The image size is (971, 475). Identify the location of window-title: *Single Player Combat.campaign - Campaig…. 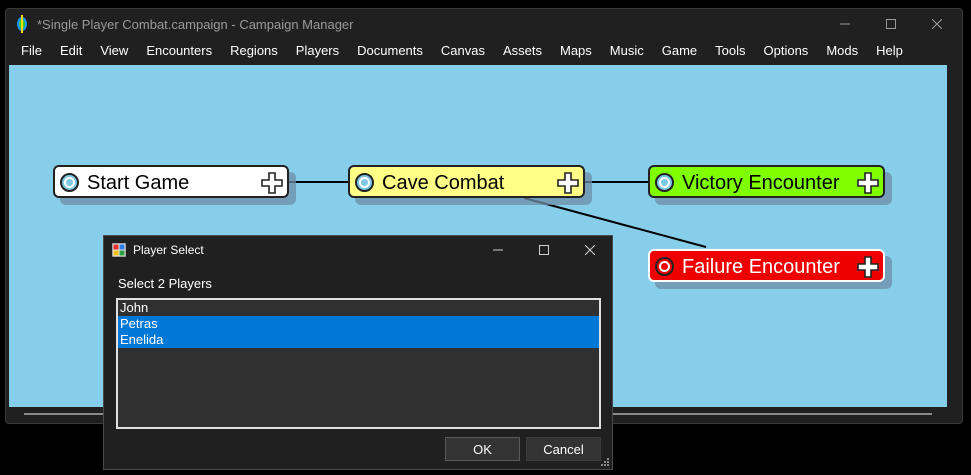
(195, 24).